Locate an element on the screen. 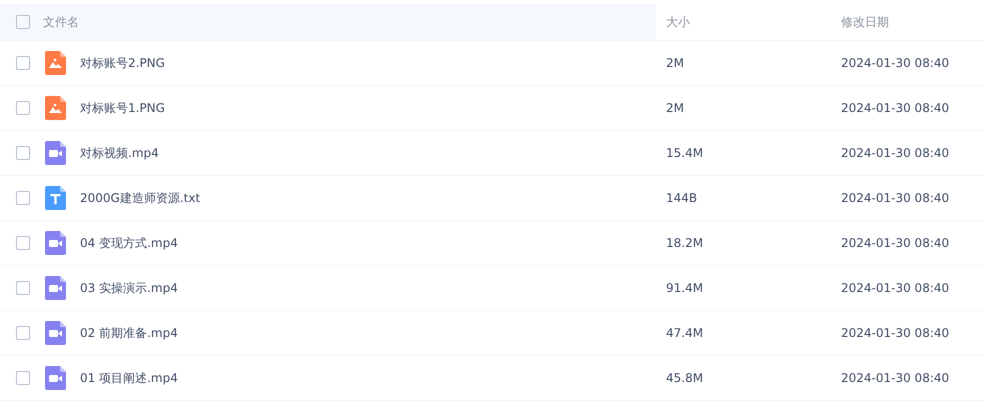 This screenshot has height=409, width=984. file-name: 01 项目阐述.mp4 is located at coordinates (129, 378).